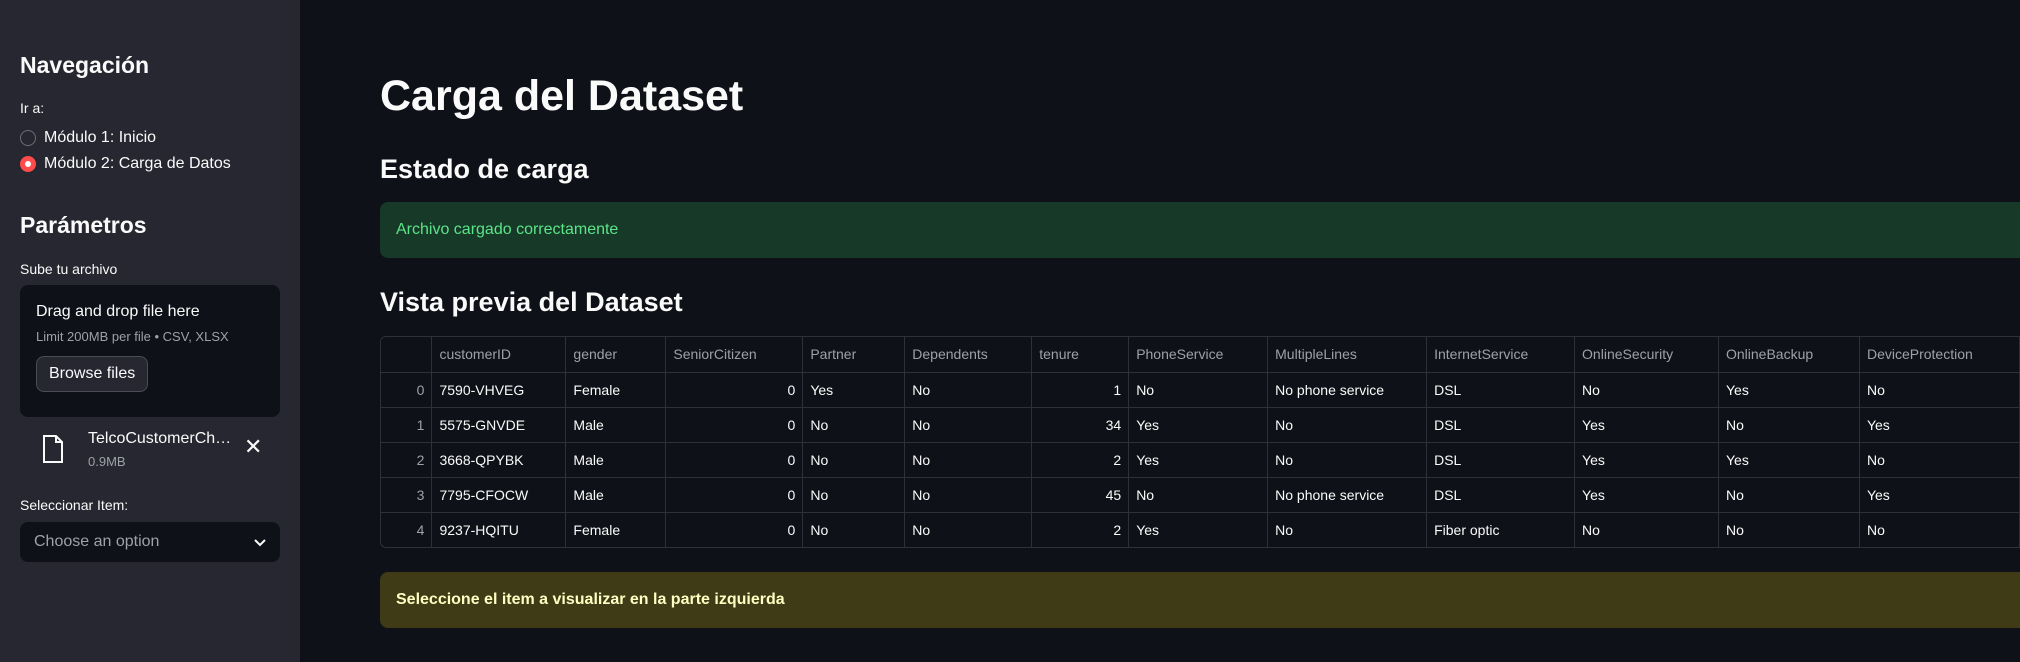  I want to click on dropzone-title: Drag and drop file here, so click(118, 311).